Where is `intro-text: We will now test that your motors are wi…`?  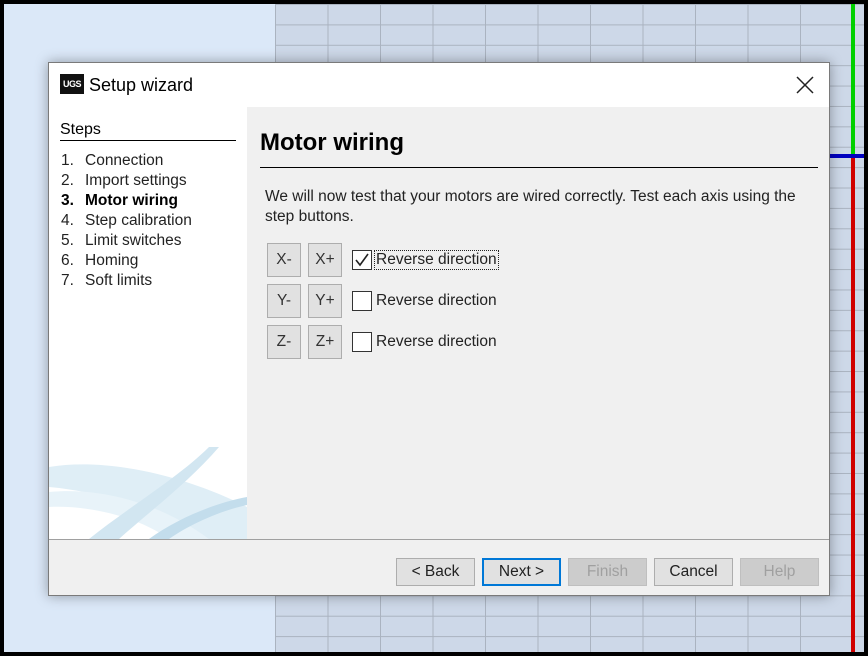
intro-text: We will now test that your motors are wi… is located at coordinates (530, 206).